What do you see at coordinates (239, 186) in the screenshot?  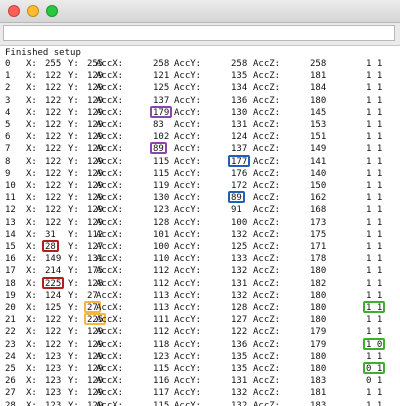 I see `accy-value: 172` at bounding box center [239, 186].